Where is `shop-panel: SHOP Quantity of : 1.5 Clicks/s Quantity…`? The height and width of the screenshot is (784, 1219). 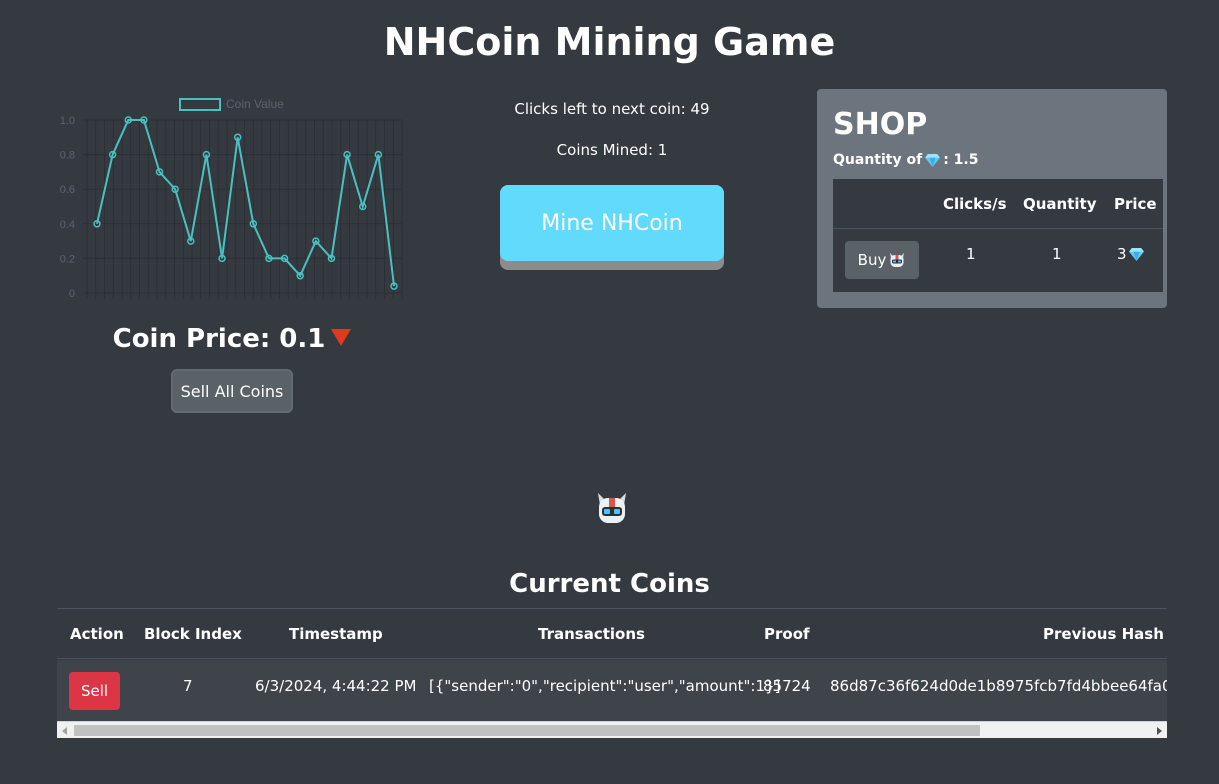
shop-panel: SHOP Quantity of : 1.5 Clicks/s Quantity… is located at coordinates (992, 198).